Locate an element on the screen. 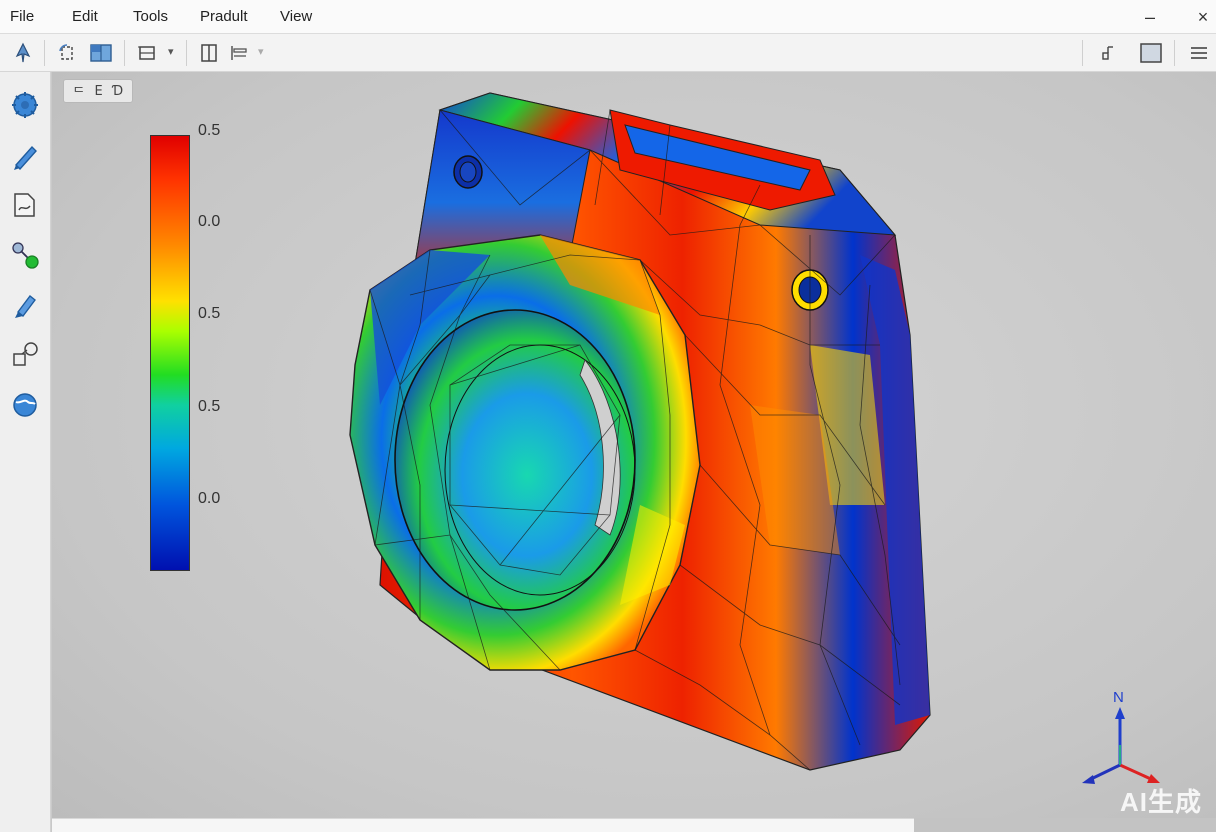 The image size is (1216, 832). axis-triad: N is located at coordinates (1121, 736).